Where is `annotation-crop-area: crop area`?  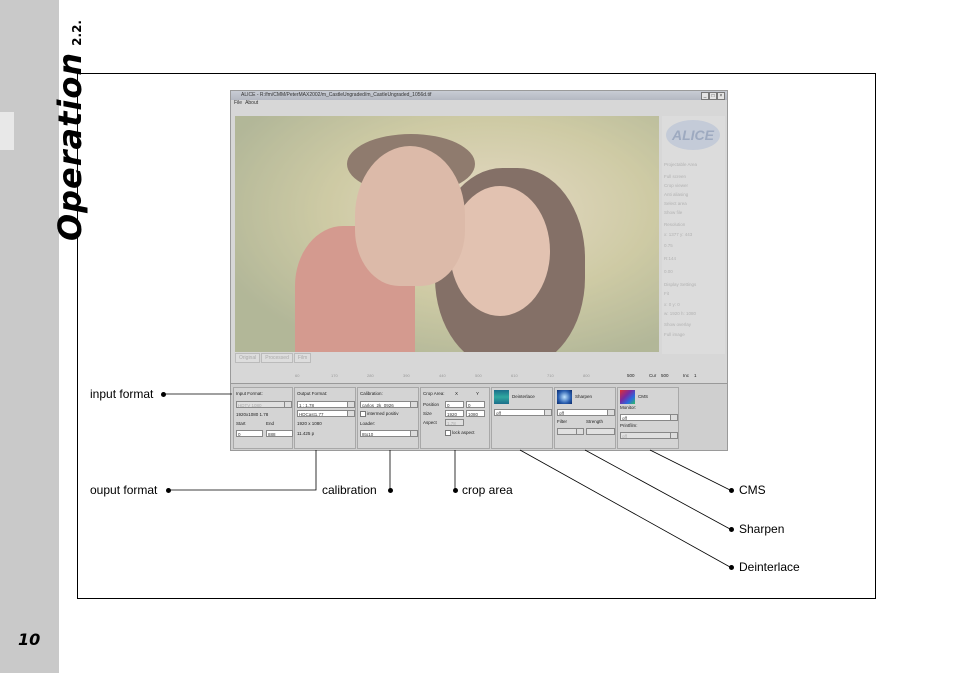 annotation-crop-area: crop area is located at coordinates (487, 490).